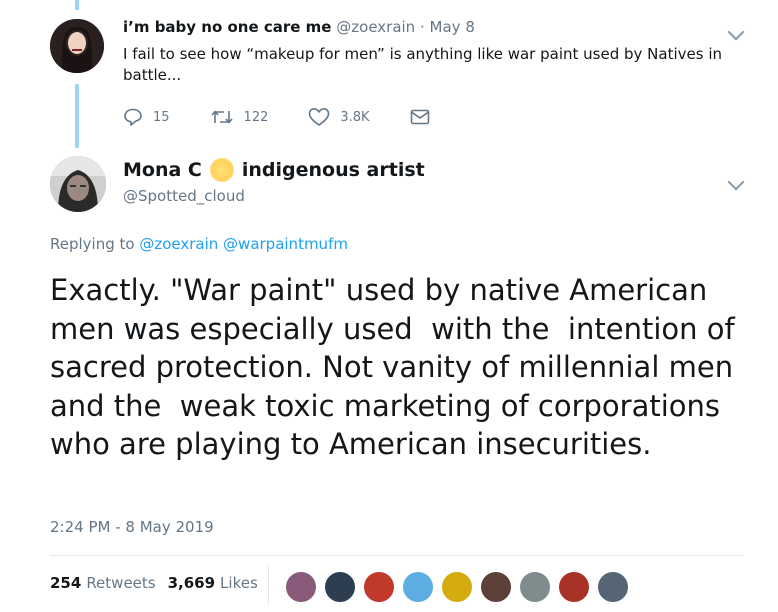 This screenshot has width=778, height=612. I want to click on stats-vertical-divider, so click(268, 585).